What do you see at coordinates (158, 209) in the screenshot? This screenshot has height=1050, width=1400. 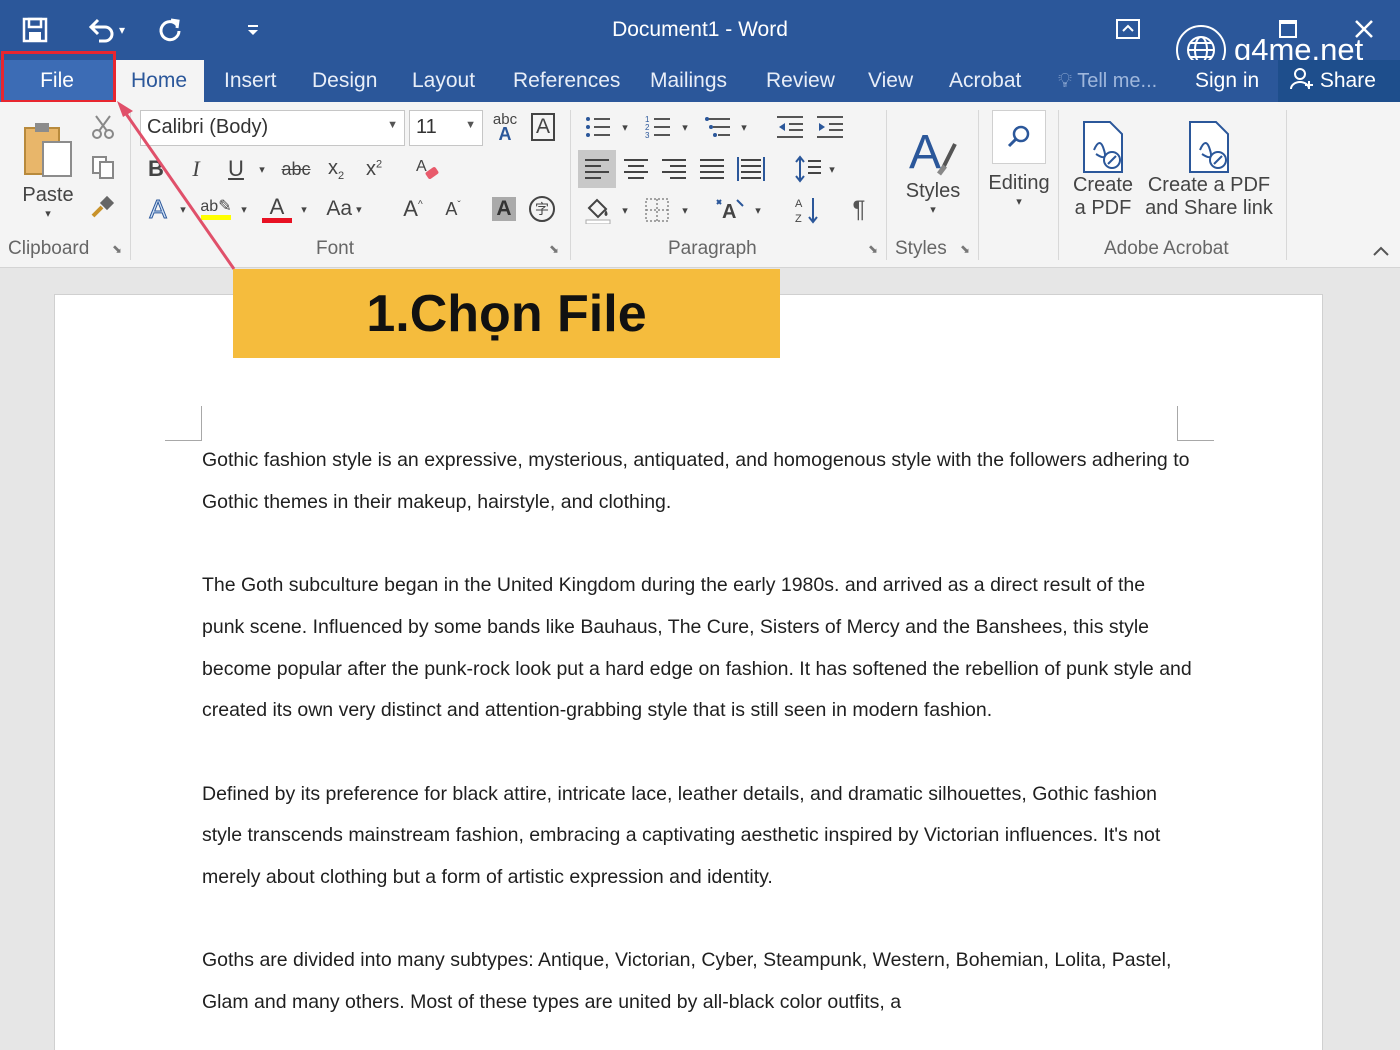 I see `text-effects-button: A` at bounding box center [158, 209].